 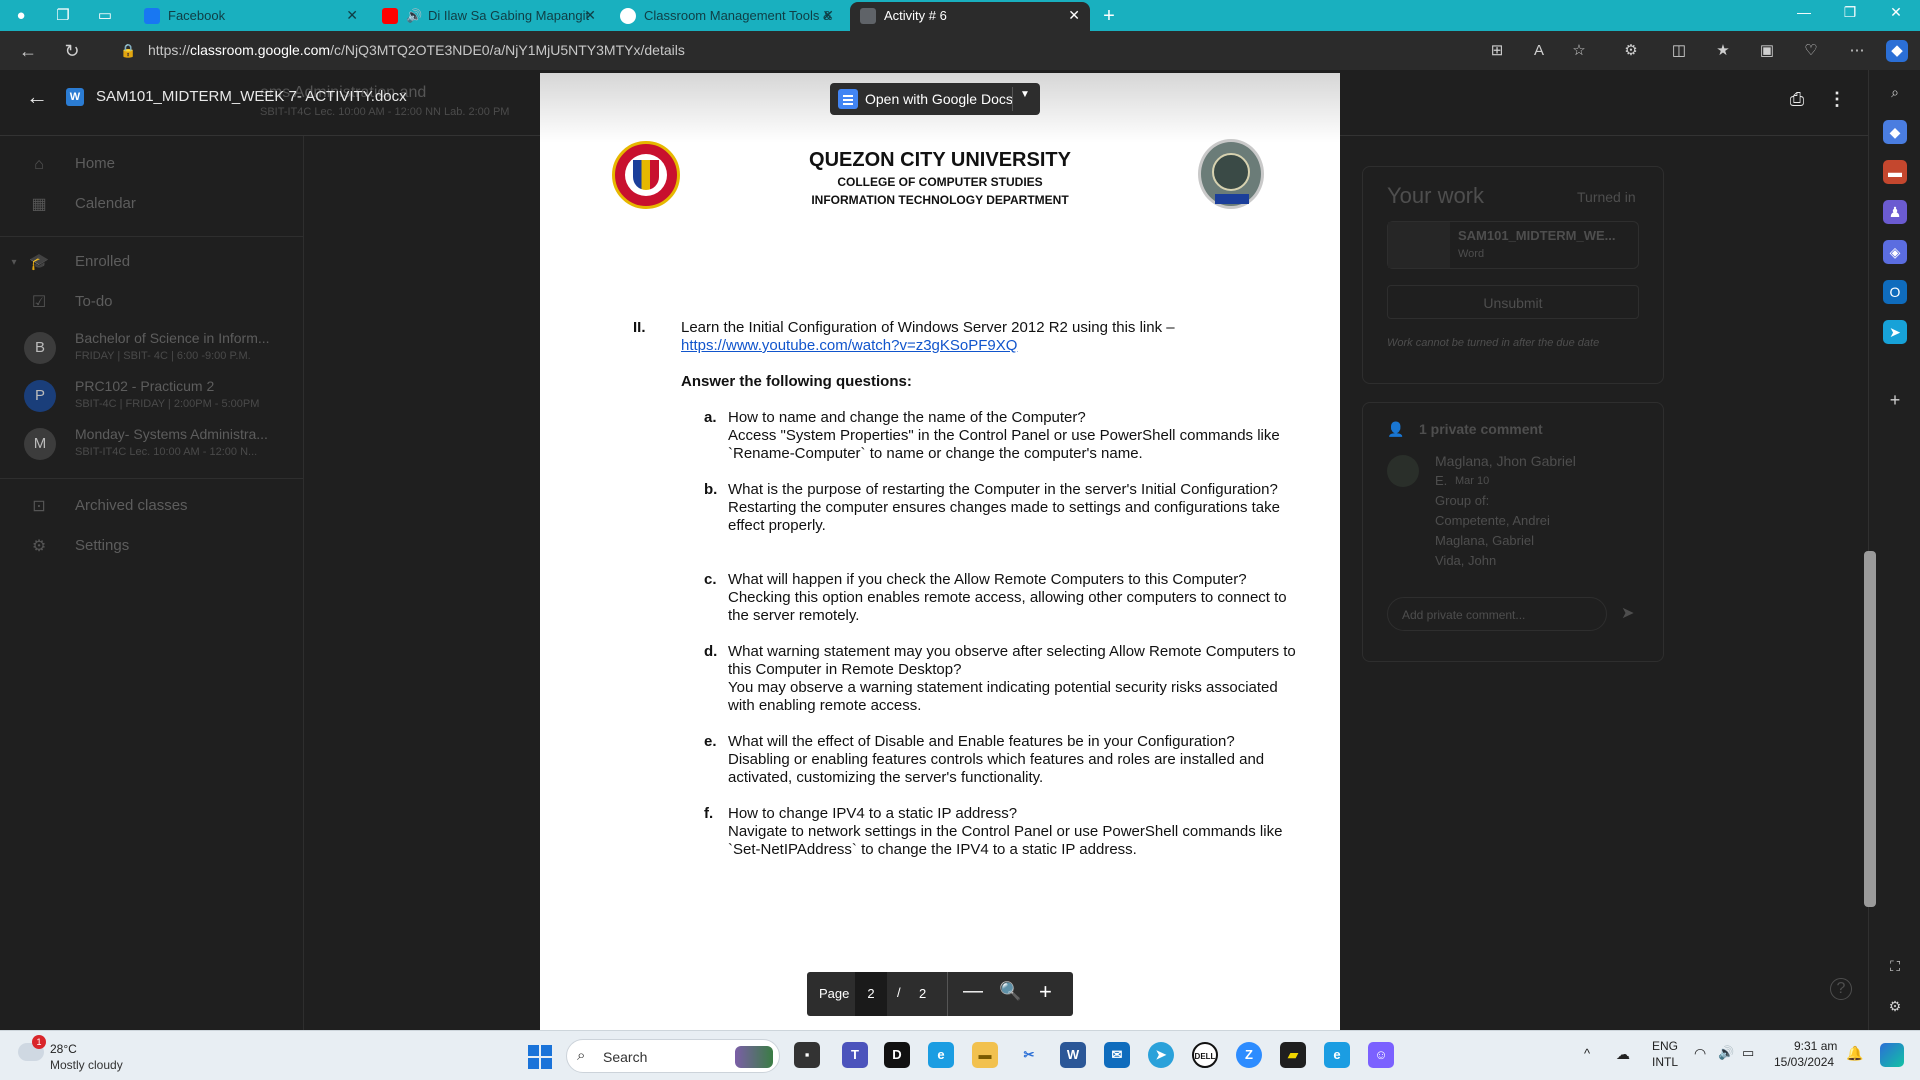 What do you see at coordinates (1850, 12) in the screenshot?
I see `restore-icon: ❐` at bounding box center [1850, 12].